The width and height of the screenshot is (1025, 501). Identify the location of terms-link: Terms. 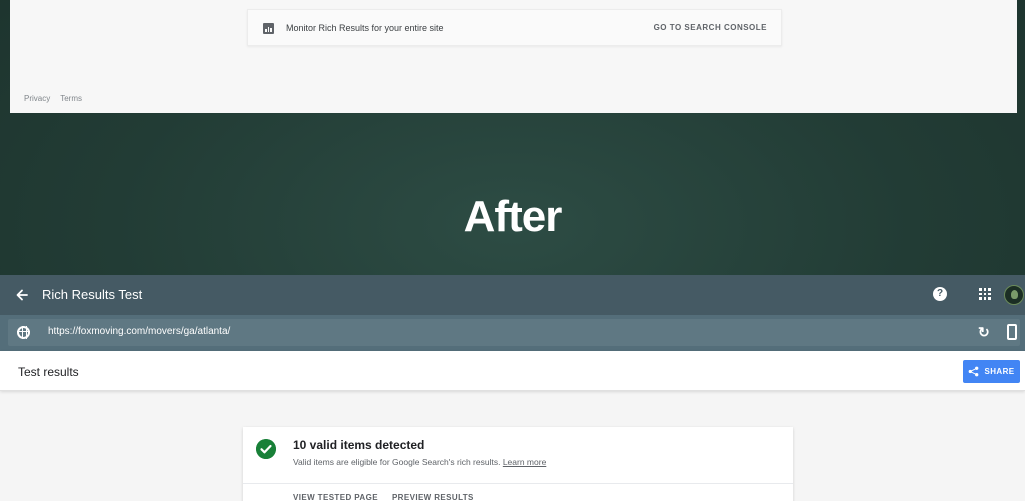
(71, 98).